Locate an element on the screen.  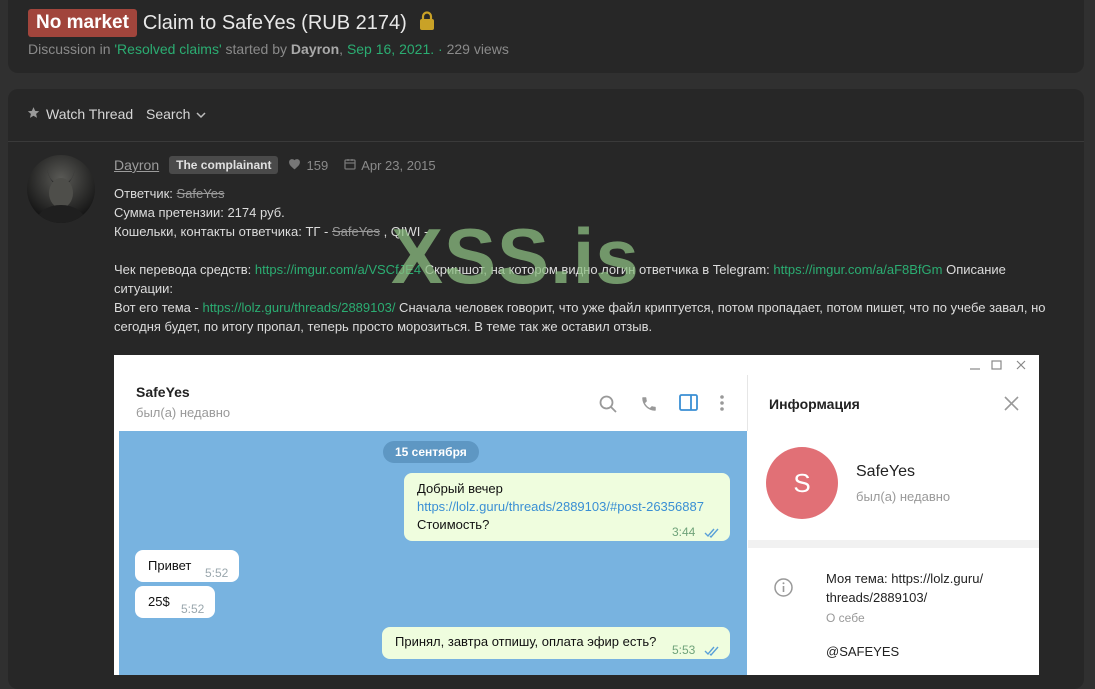
watch-thread-button: Watch Thread is located at coordinates (80, 114).